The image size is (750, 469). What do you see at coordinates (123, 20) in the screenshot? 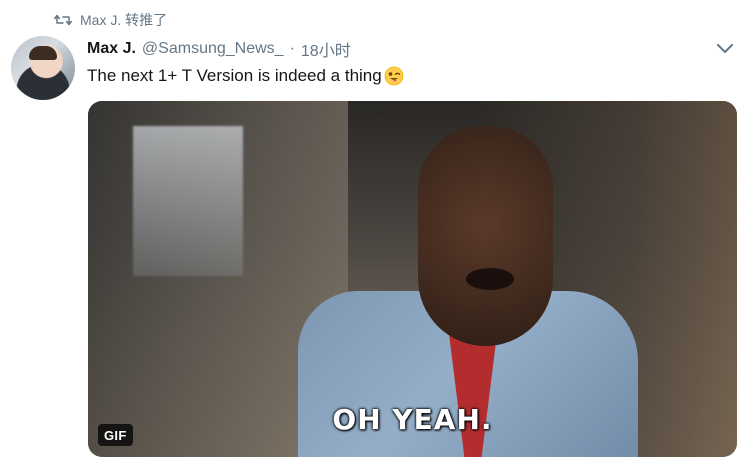
I see `retweet-label: Max J. 转推了` at bounding box center [123, 20].